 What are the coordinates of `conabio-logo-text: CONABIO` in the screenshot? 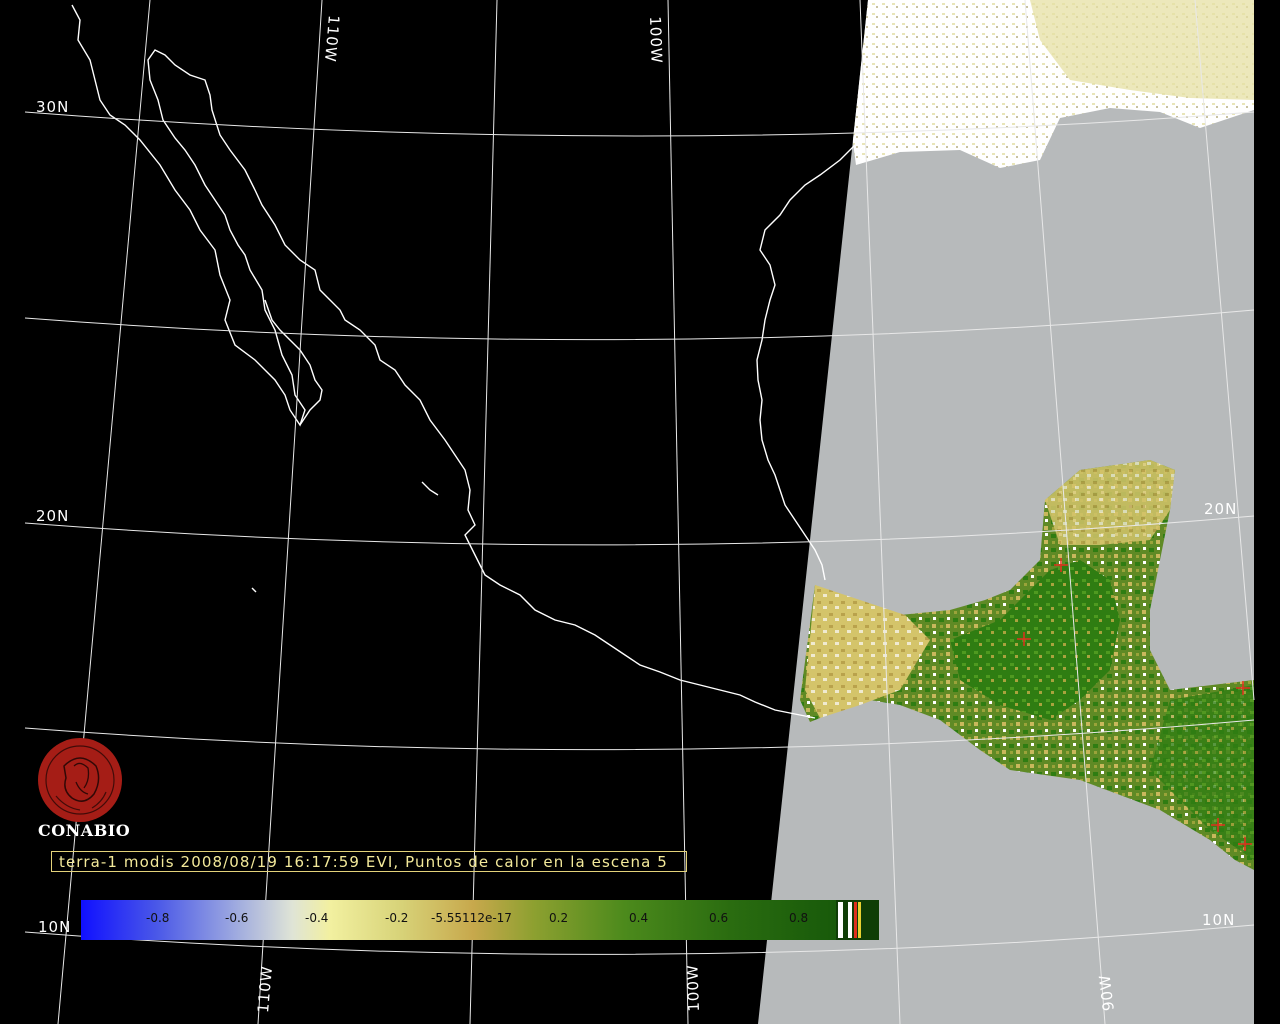 It's located at (84, 830).